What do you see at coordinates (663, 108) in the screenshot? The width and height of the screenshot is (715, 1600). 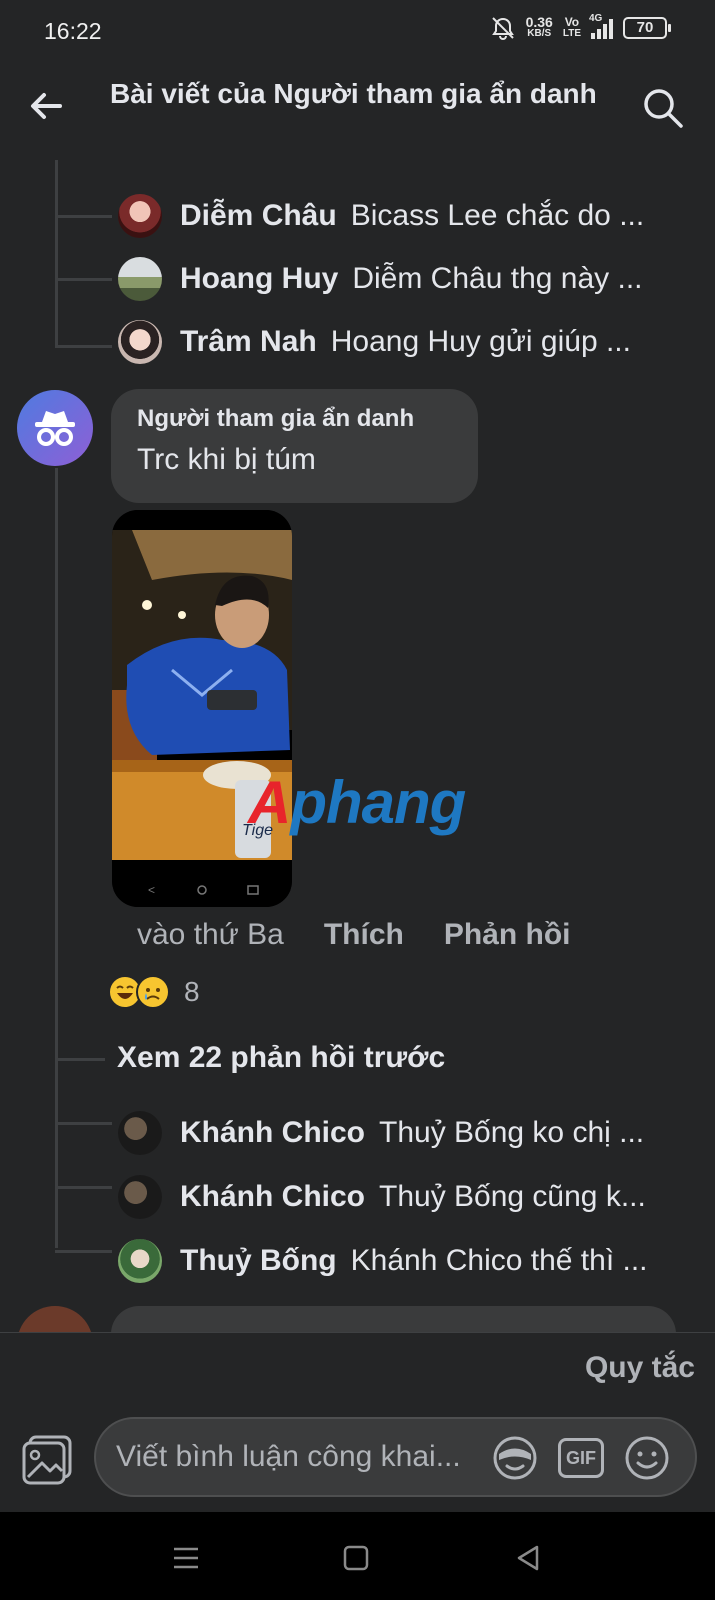 I see `search-icon` at bounding box center [663, 108].